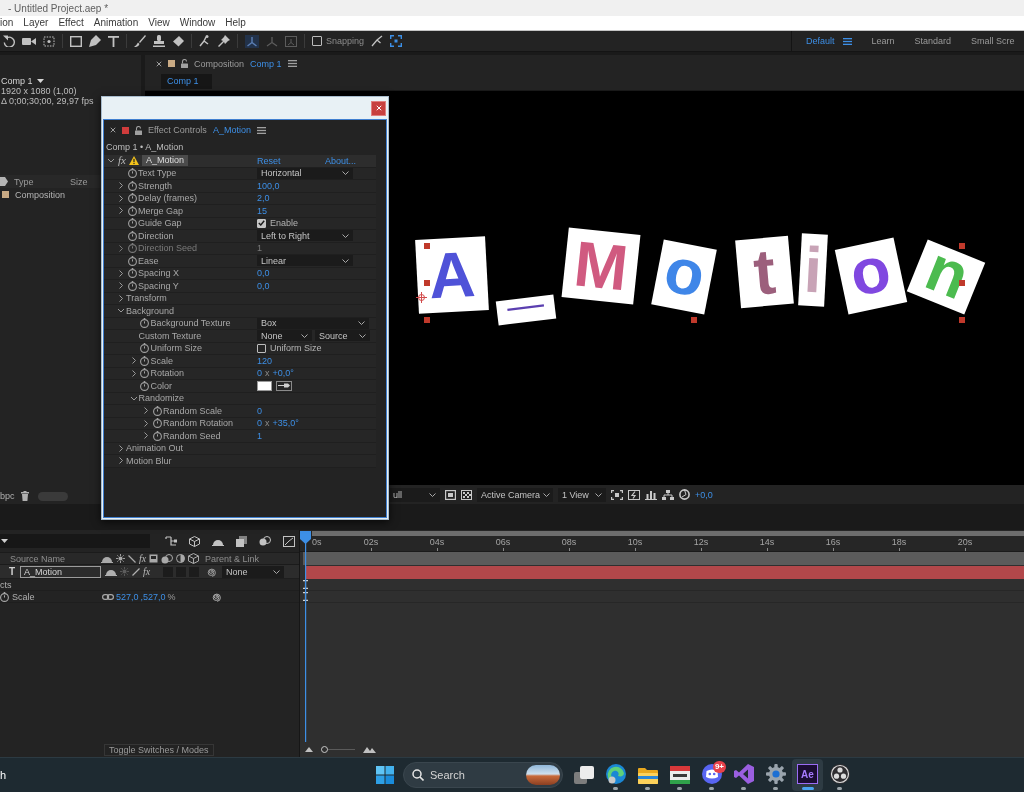 This screenshot has height=792, width=1024. Describe the element at coordinates (342, 336) in the screenshot. I see `dropdown: Source` at that location.